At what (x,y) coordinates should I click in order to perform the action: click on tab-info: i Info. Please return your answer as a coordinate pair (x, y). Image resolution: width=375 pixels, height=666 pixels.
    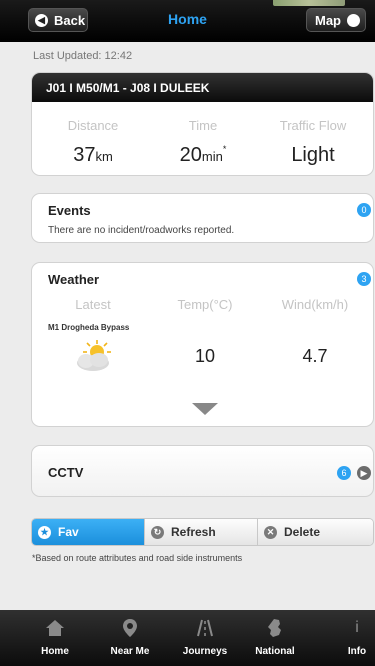
    Looking at the image, I should click on (348, 638).